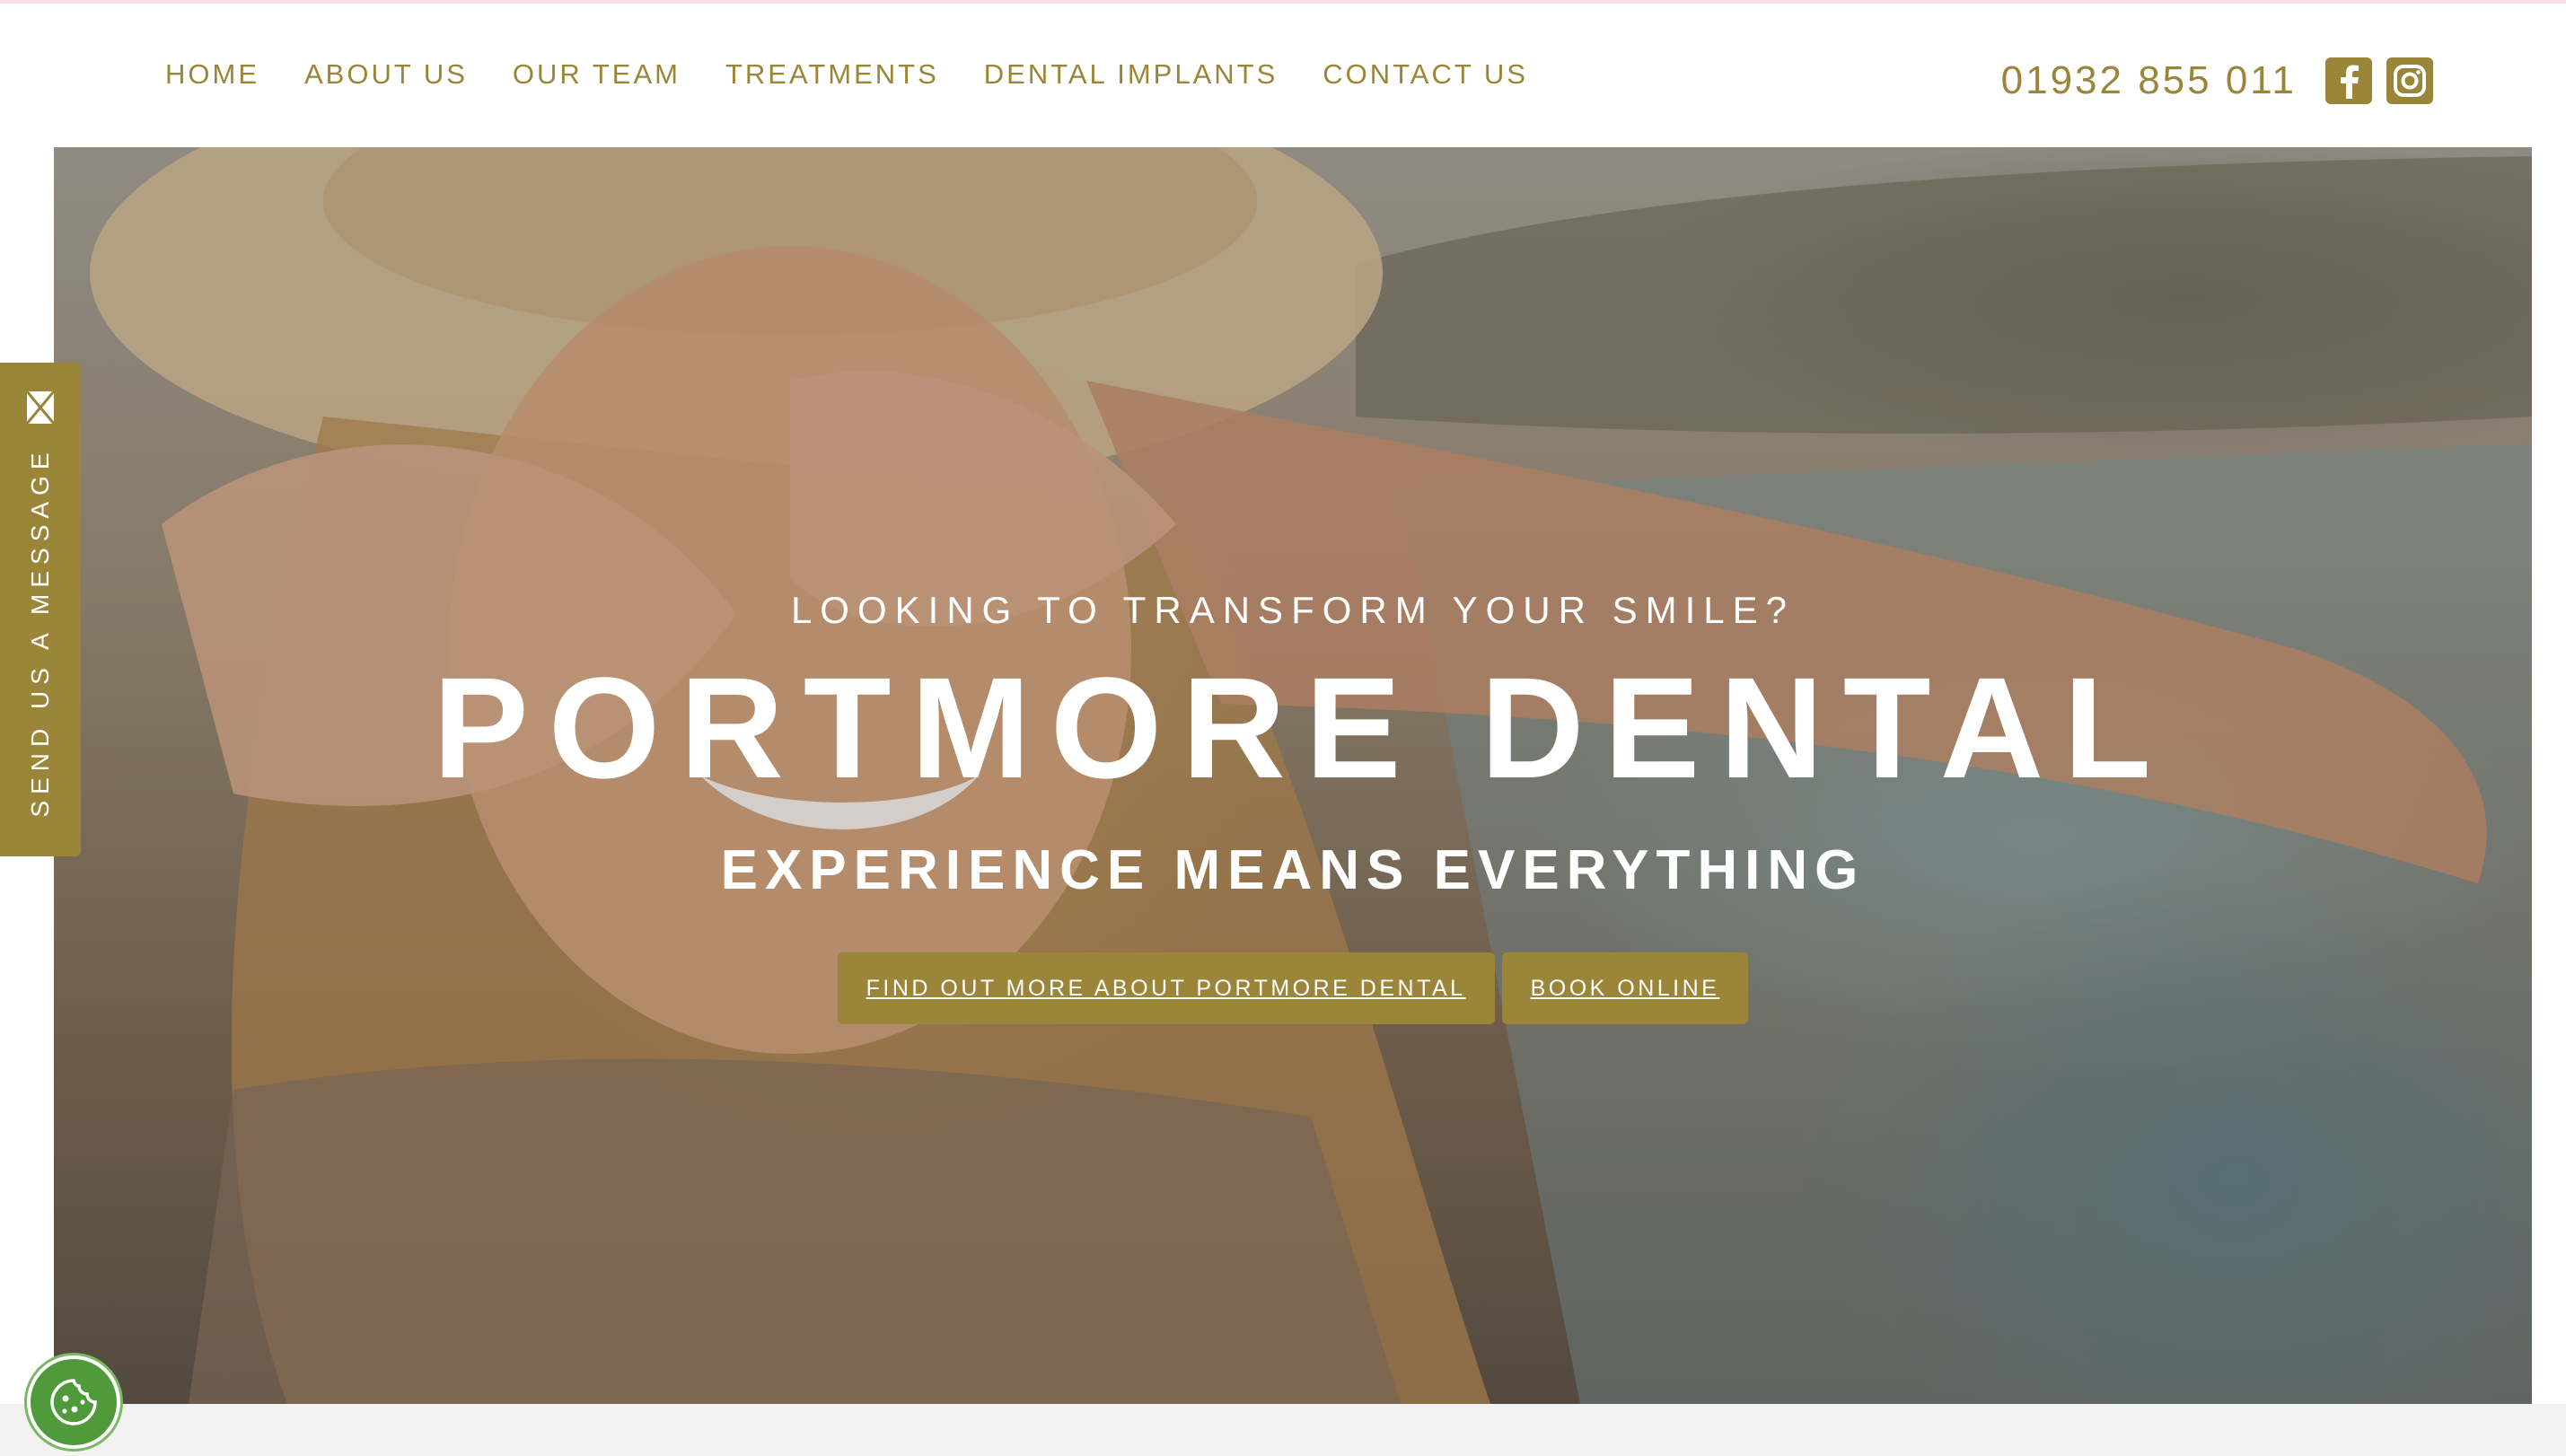 This screenshot has width=2566, height=1456. Describe the element at coordinates (1293, 870) in the screenshot. I see `hero-subtitle: EXPERIENCE MEANS EVERYTHING` at that location.